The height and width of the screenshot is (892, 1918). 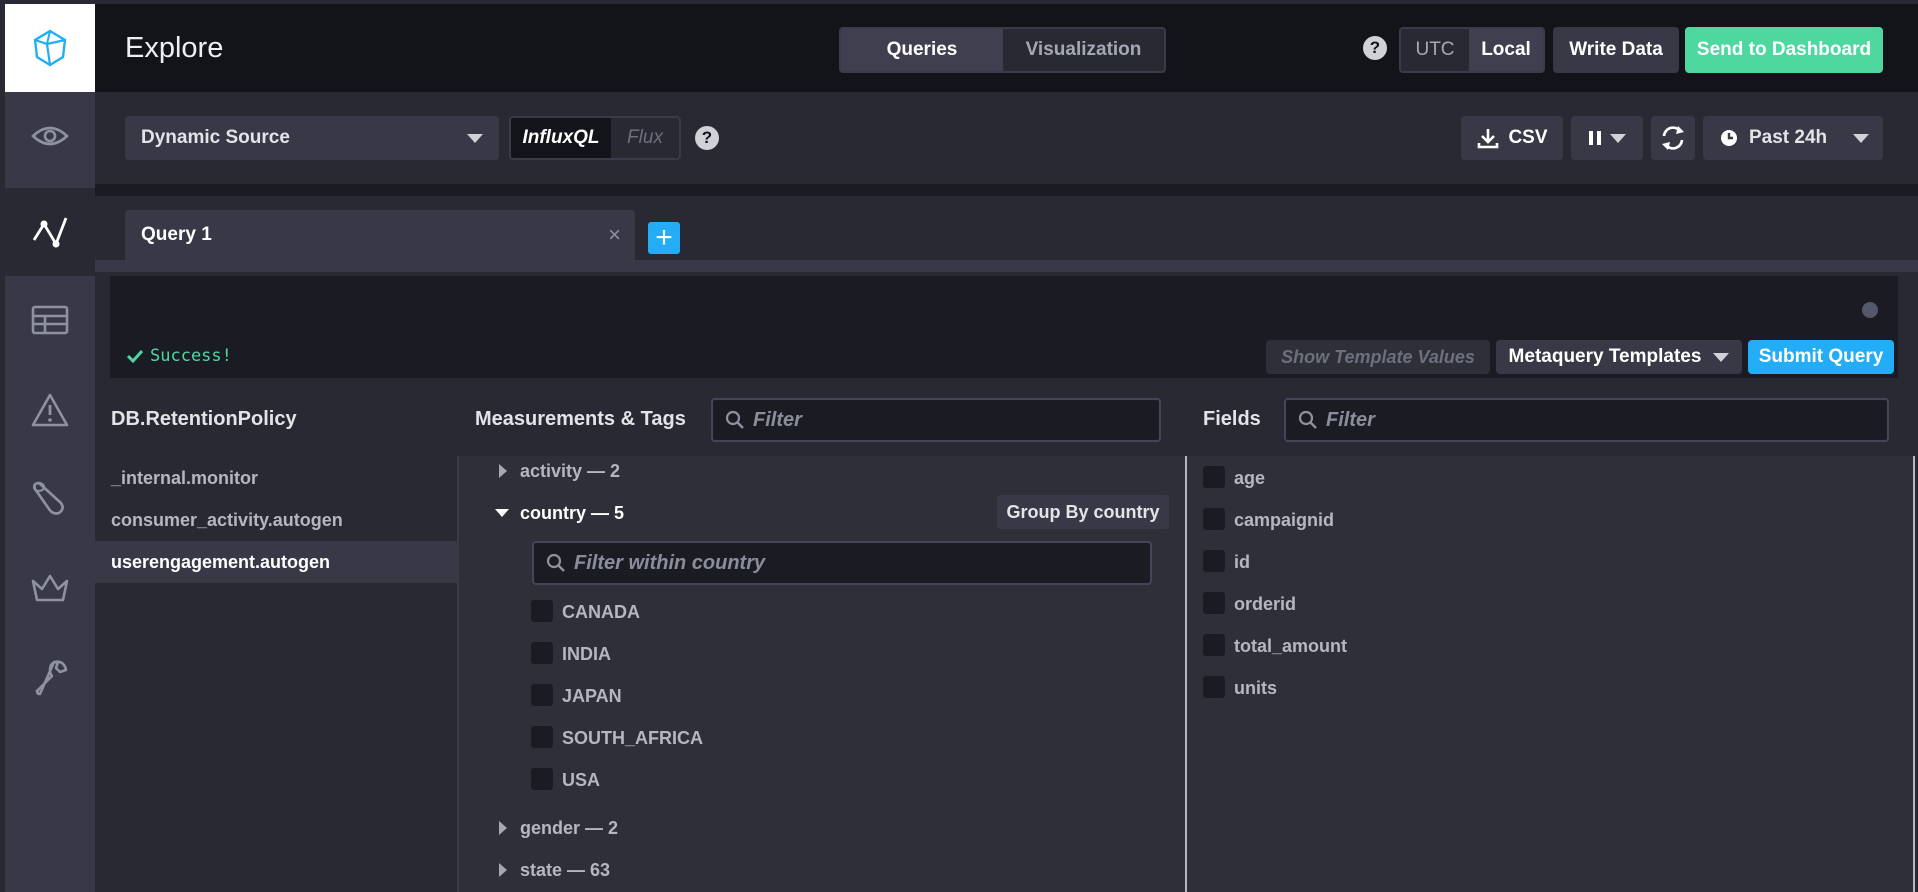 I want to click on tag-value-item: INDIA, so click(x=586, y=654).